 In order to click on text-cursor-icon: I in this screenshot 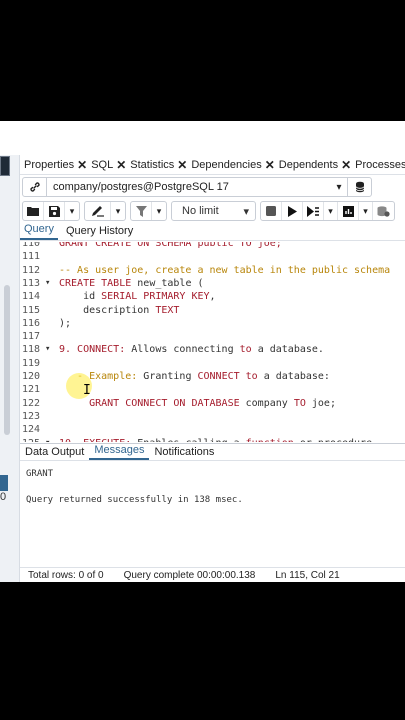, I will do `click(87, 390)`.